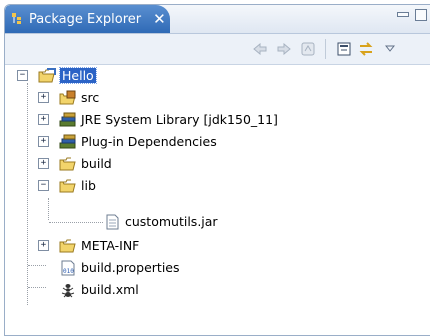 This screenshot has width=430, height=336. What do you see at coordinates (105, 185) in the screenshot?
I see `tree-item-lib: − lib` at bounding box center [105, 185].